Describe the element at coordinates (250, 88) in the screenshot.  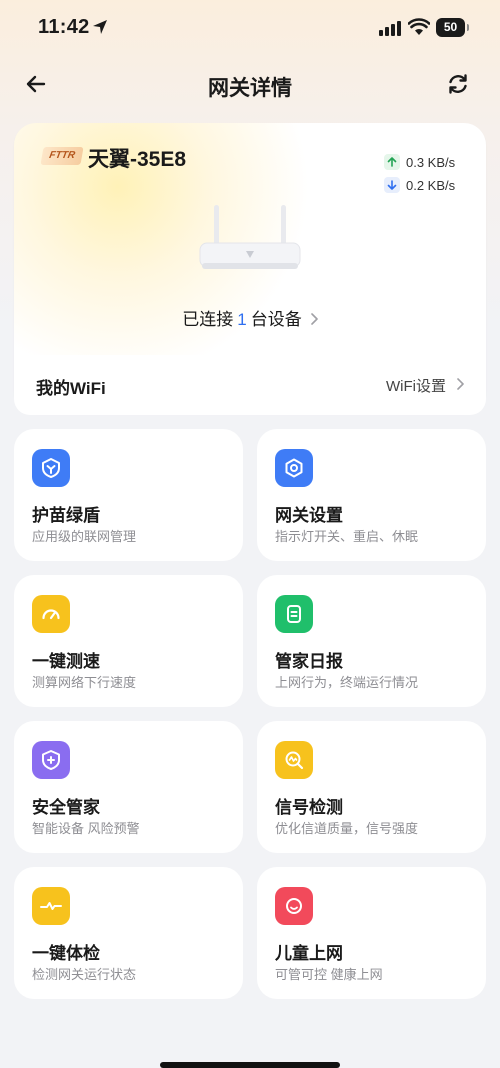
I see `page-title: 网关详情` at that location.